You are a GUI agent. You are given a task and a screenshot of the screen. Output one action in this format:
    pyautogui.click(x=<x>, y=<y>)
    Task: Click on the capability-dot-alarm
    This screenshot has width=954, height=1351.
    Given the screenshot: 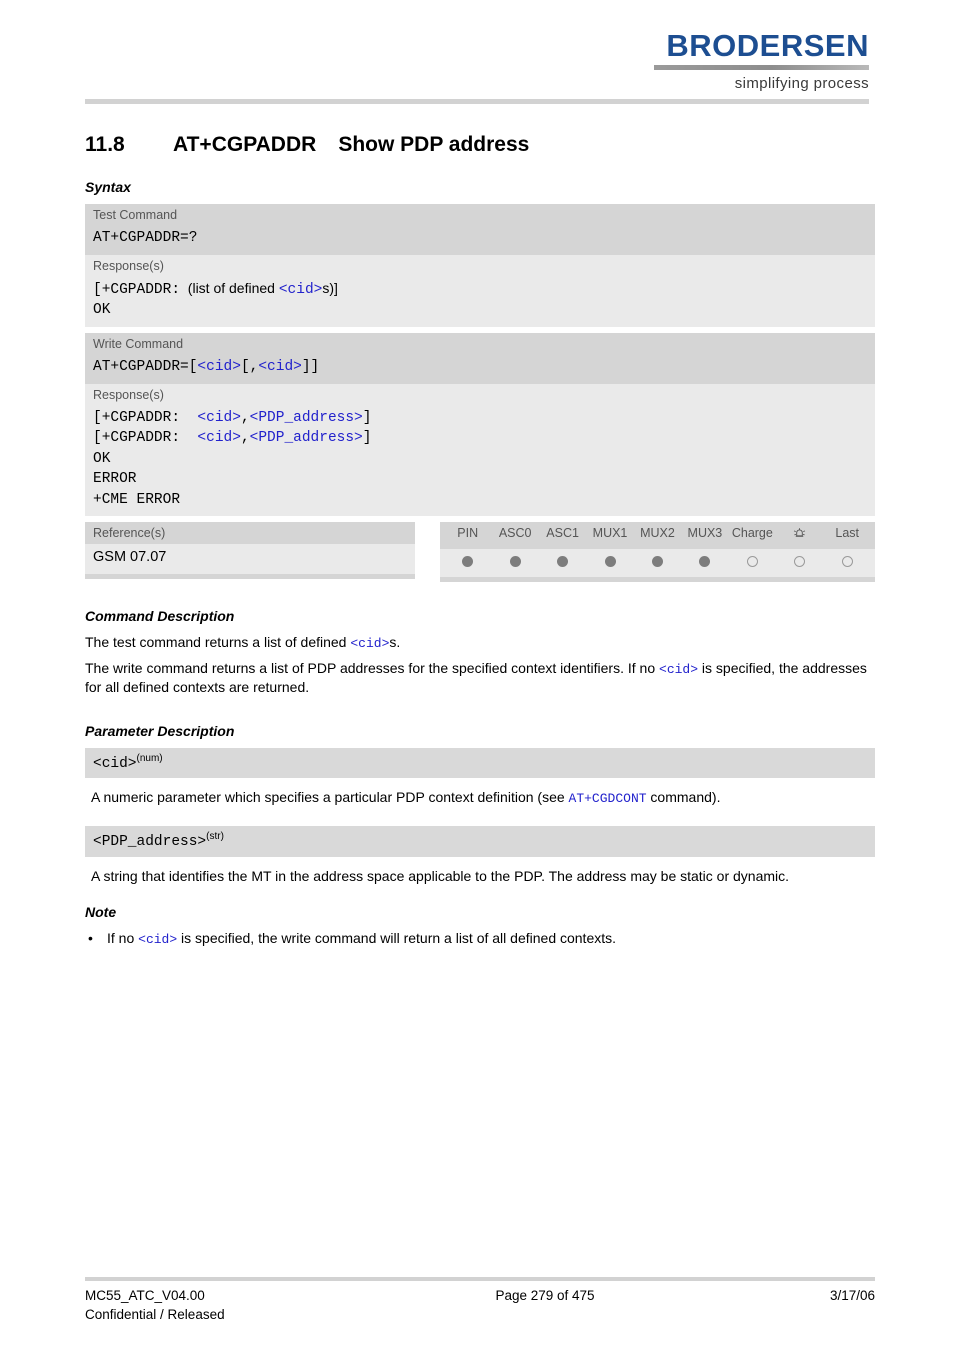 What is the action you would take?
    pyautogui.click(x=799, y=562)
    